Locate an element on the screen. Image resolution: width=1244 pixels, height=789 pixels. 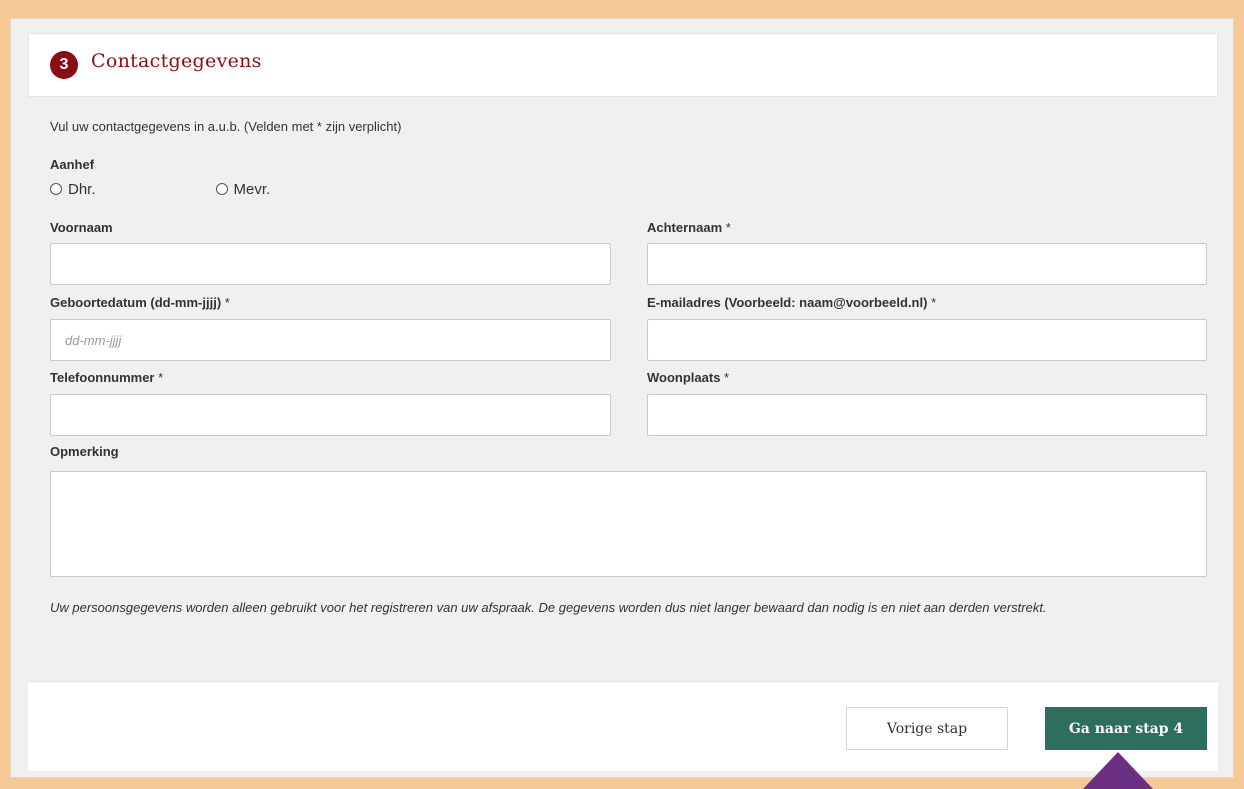
birth-date-field is located at coordinates (330, 340).